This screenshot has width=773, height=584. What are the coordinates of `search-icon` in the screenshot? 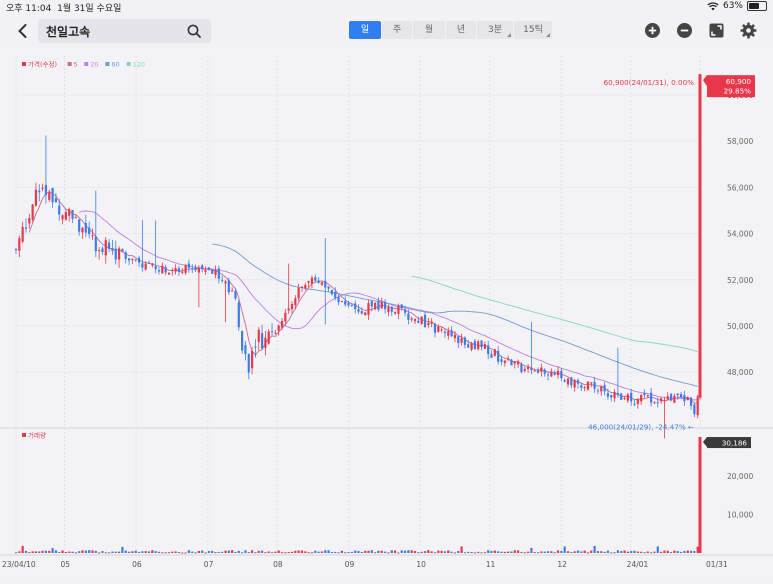 It's located at (194, 31).